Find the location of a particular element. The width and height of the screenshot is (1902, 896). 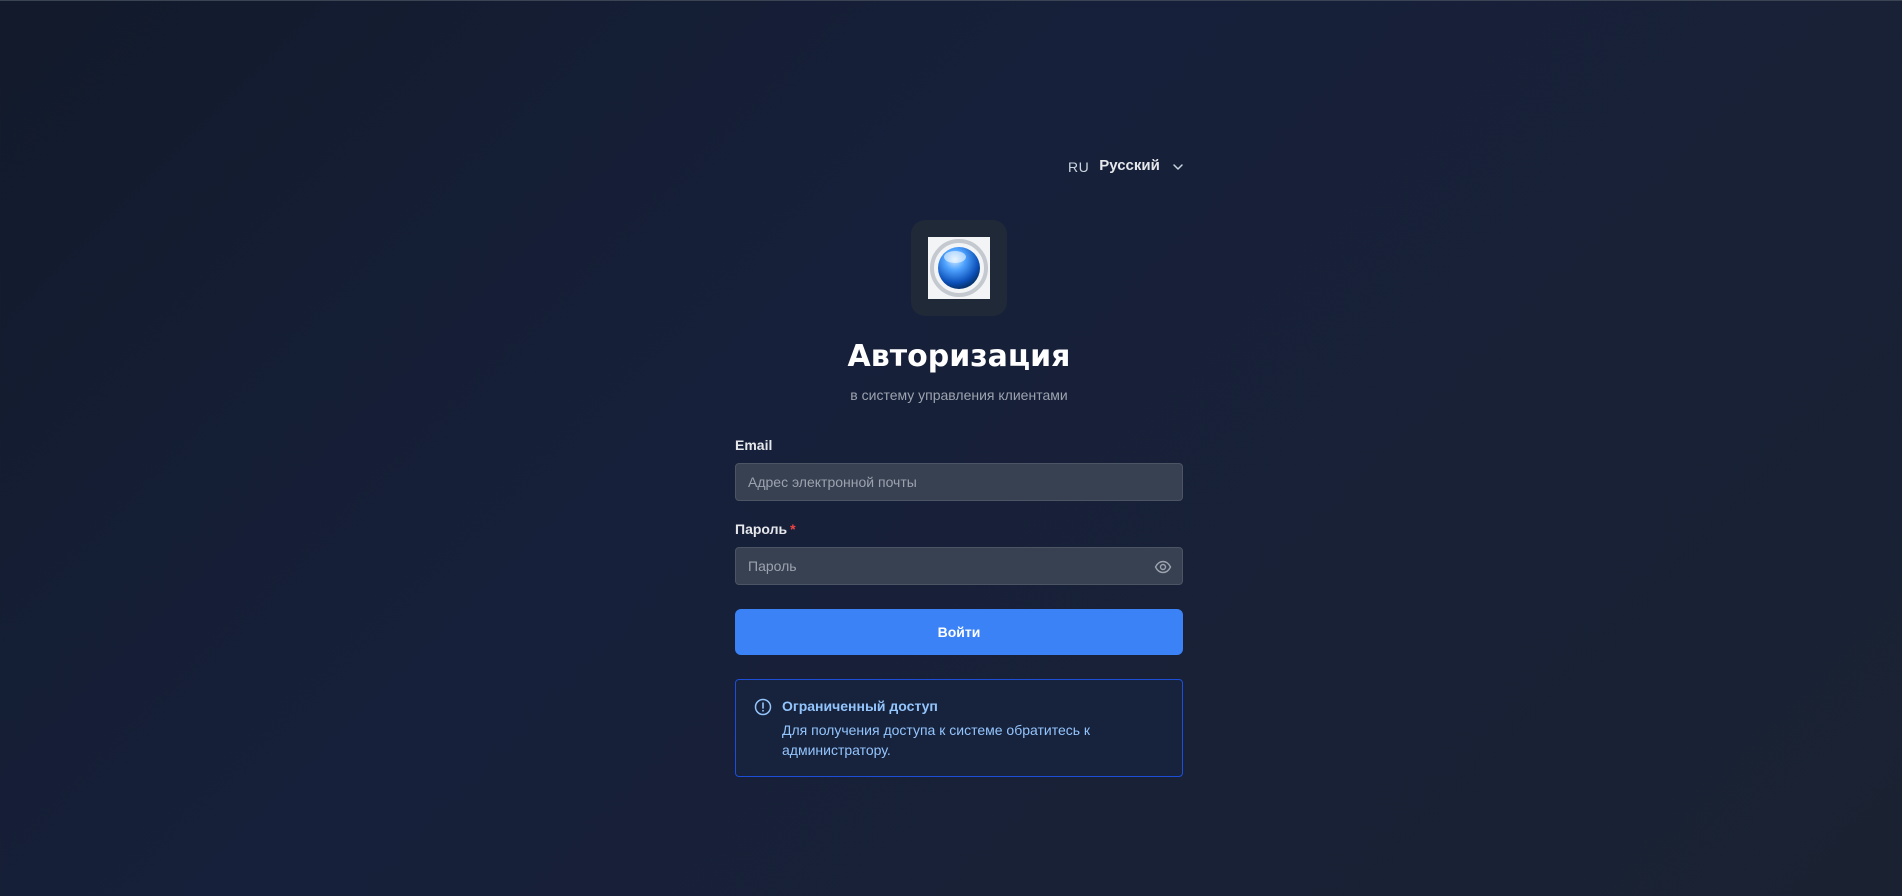

password-field-wrapper is located at coordinates (959, 566).